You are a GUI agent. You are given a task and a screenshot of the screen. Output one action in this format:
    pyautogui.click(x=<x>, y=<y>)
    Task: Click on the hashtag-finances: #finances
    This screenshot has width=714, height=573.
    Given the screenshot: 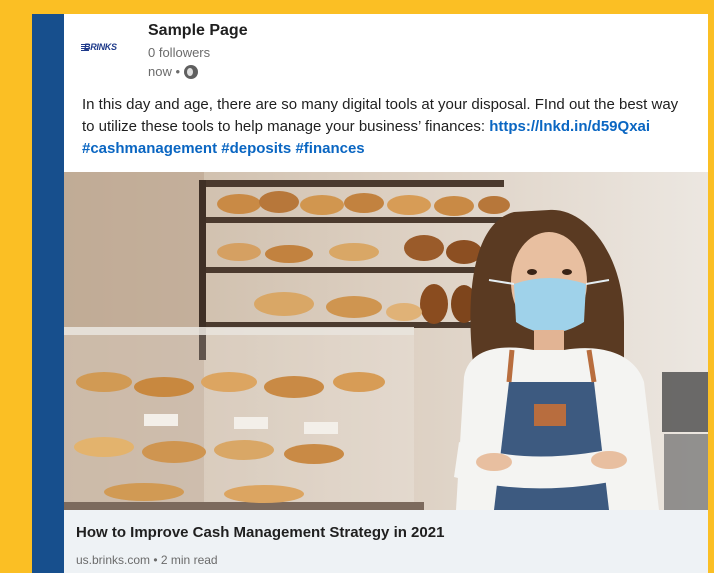 What is the action you would take?
    pyautogui.click(x=329, y=148)
    